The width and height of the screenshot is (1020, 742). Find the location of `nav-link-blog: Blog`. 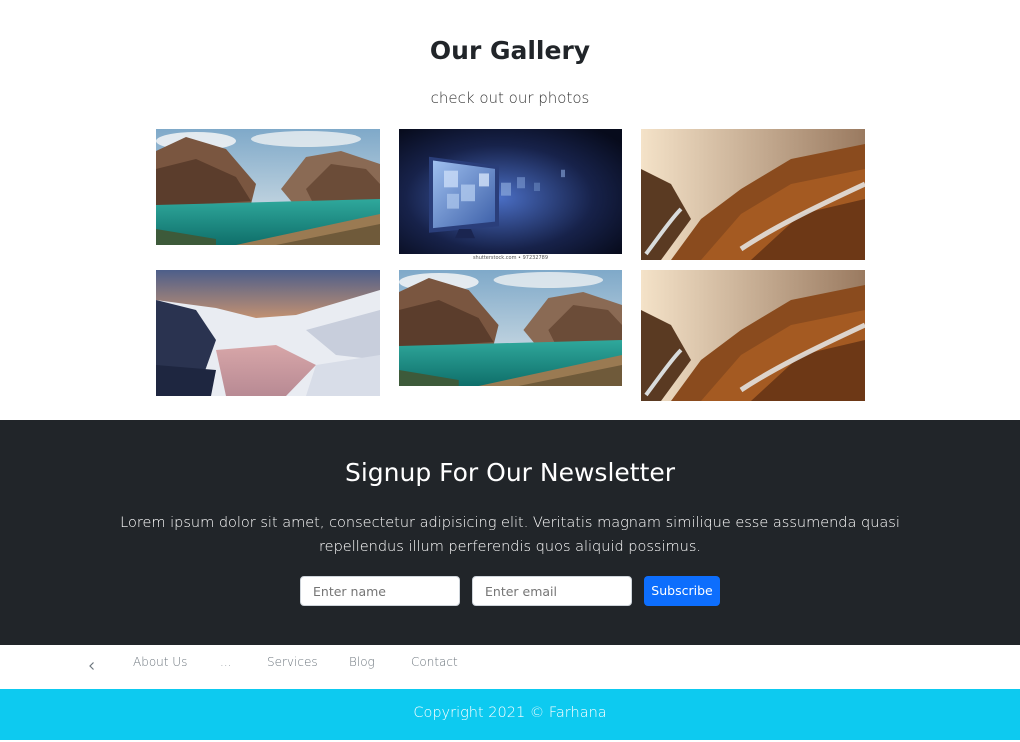

nav-link-blog: Blog is located at coordinates (362, 662).